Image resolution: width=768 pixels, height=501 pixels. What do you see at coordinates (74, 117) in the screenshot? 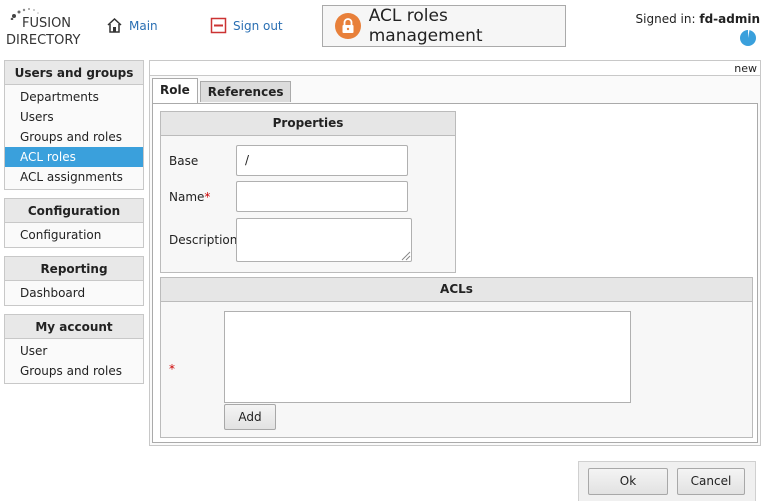
I see `sidebar-item-users: Users` at bounding box center [74, 117].